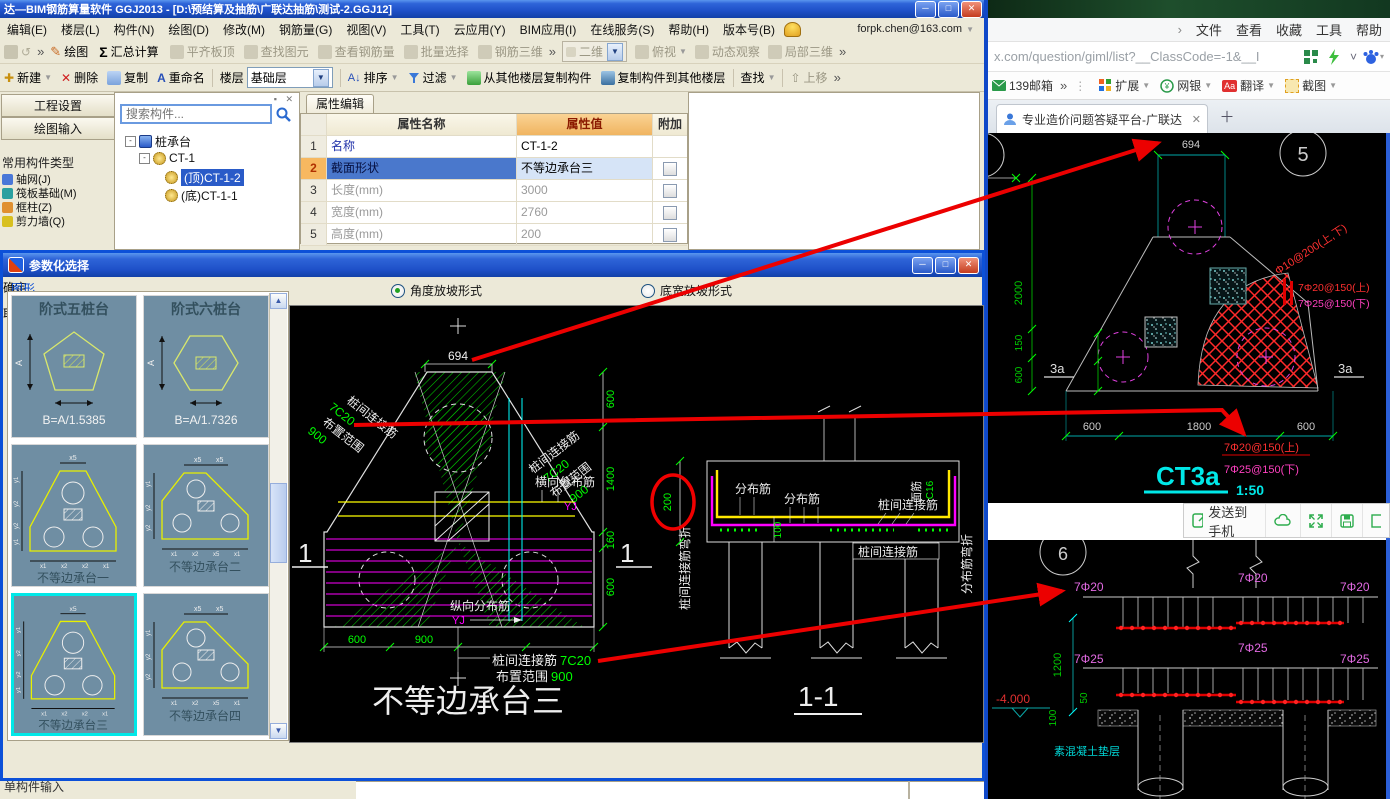 The width and height of the screenshot is (1390, 799). Describe the element at coordinates (1311, 85) in the screenshot. I see `screenshot-button: 截图 ▼` at that location.